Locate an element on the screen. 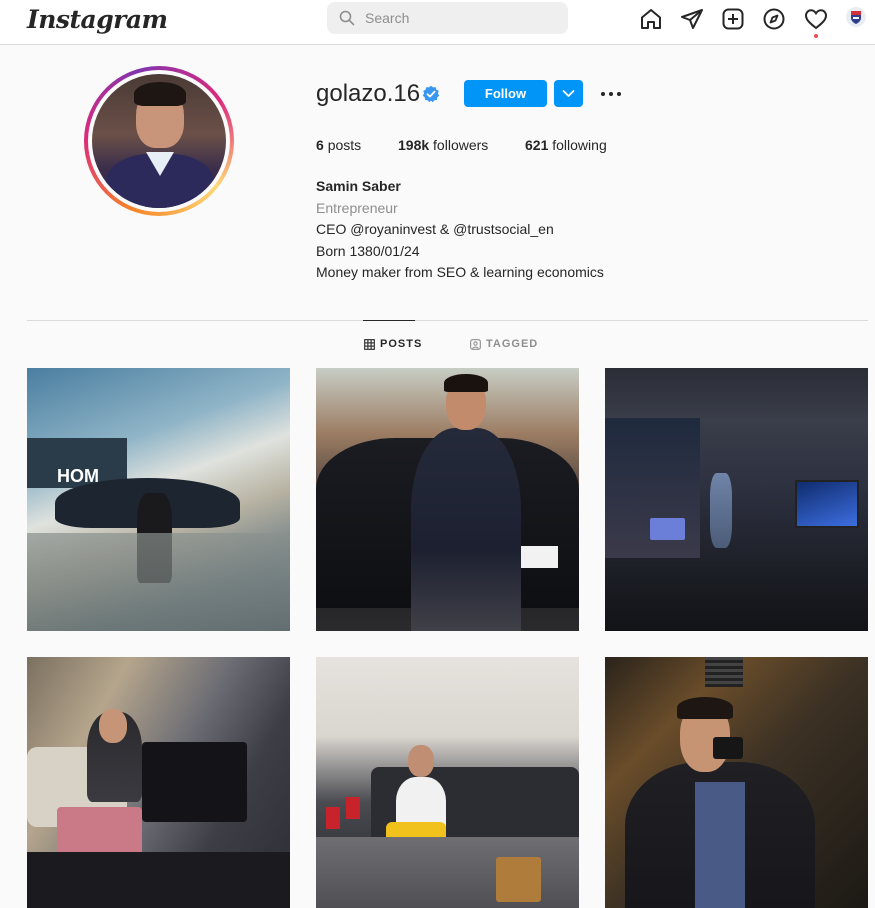 The height and width of the screenshot is (908, 875). profile-picture is located at coordinates (159, 141).